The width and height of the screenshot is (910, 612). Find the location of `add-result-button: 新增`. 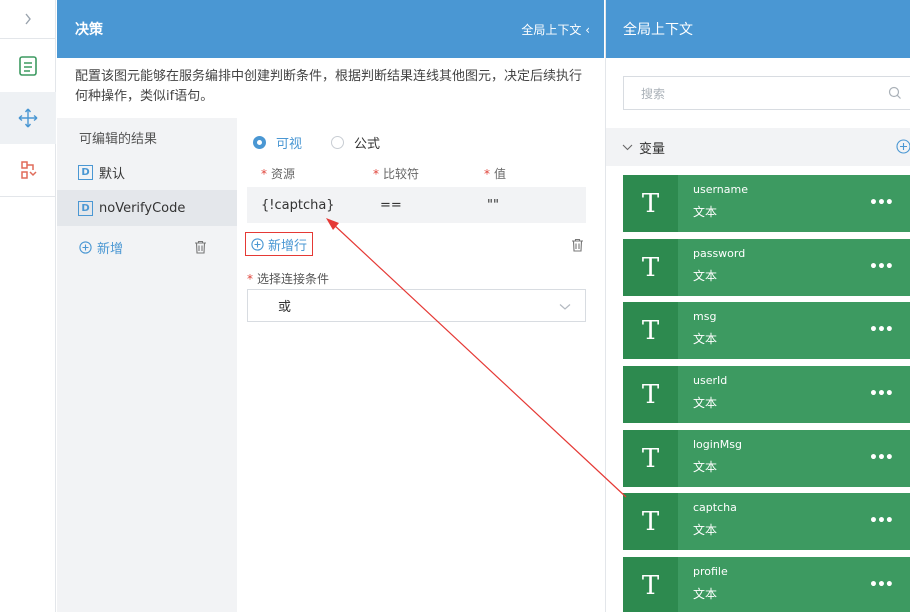

add-result-button: 新增 is located at coordinates (101, 247).